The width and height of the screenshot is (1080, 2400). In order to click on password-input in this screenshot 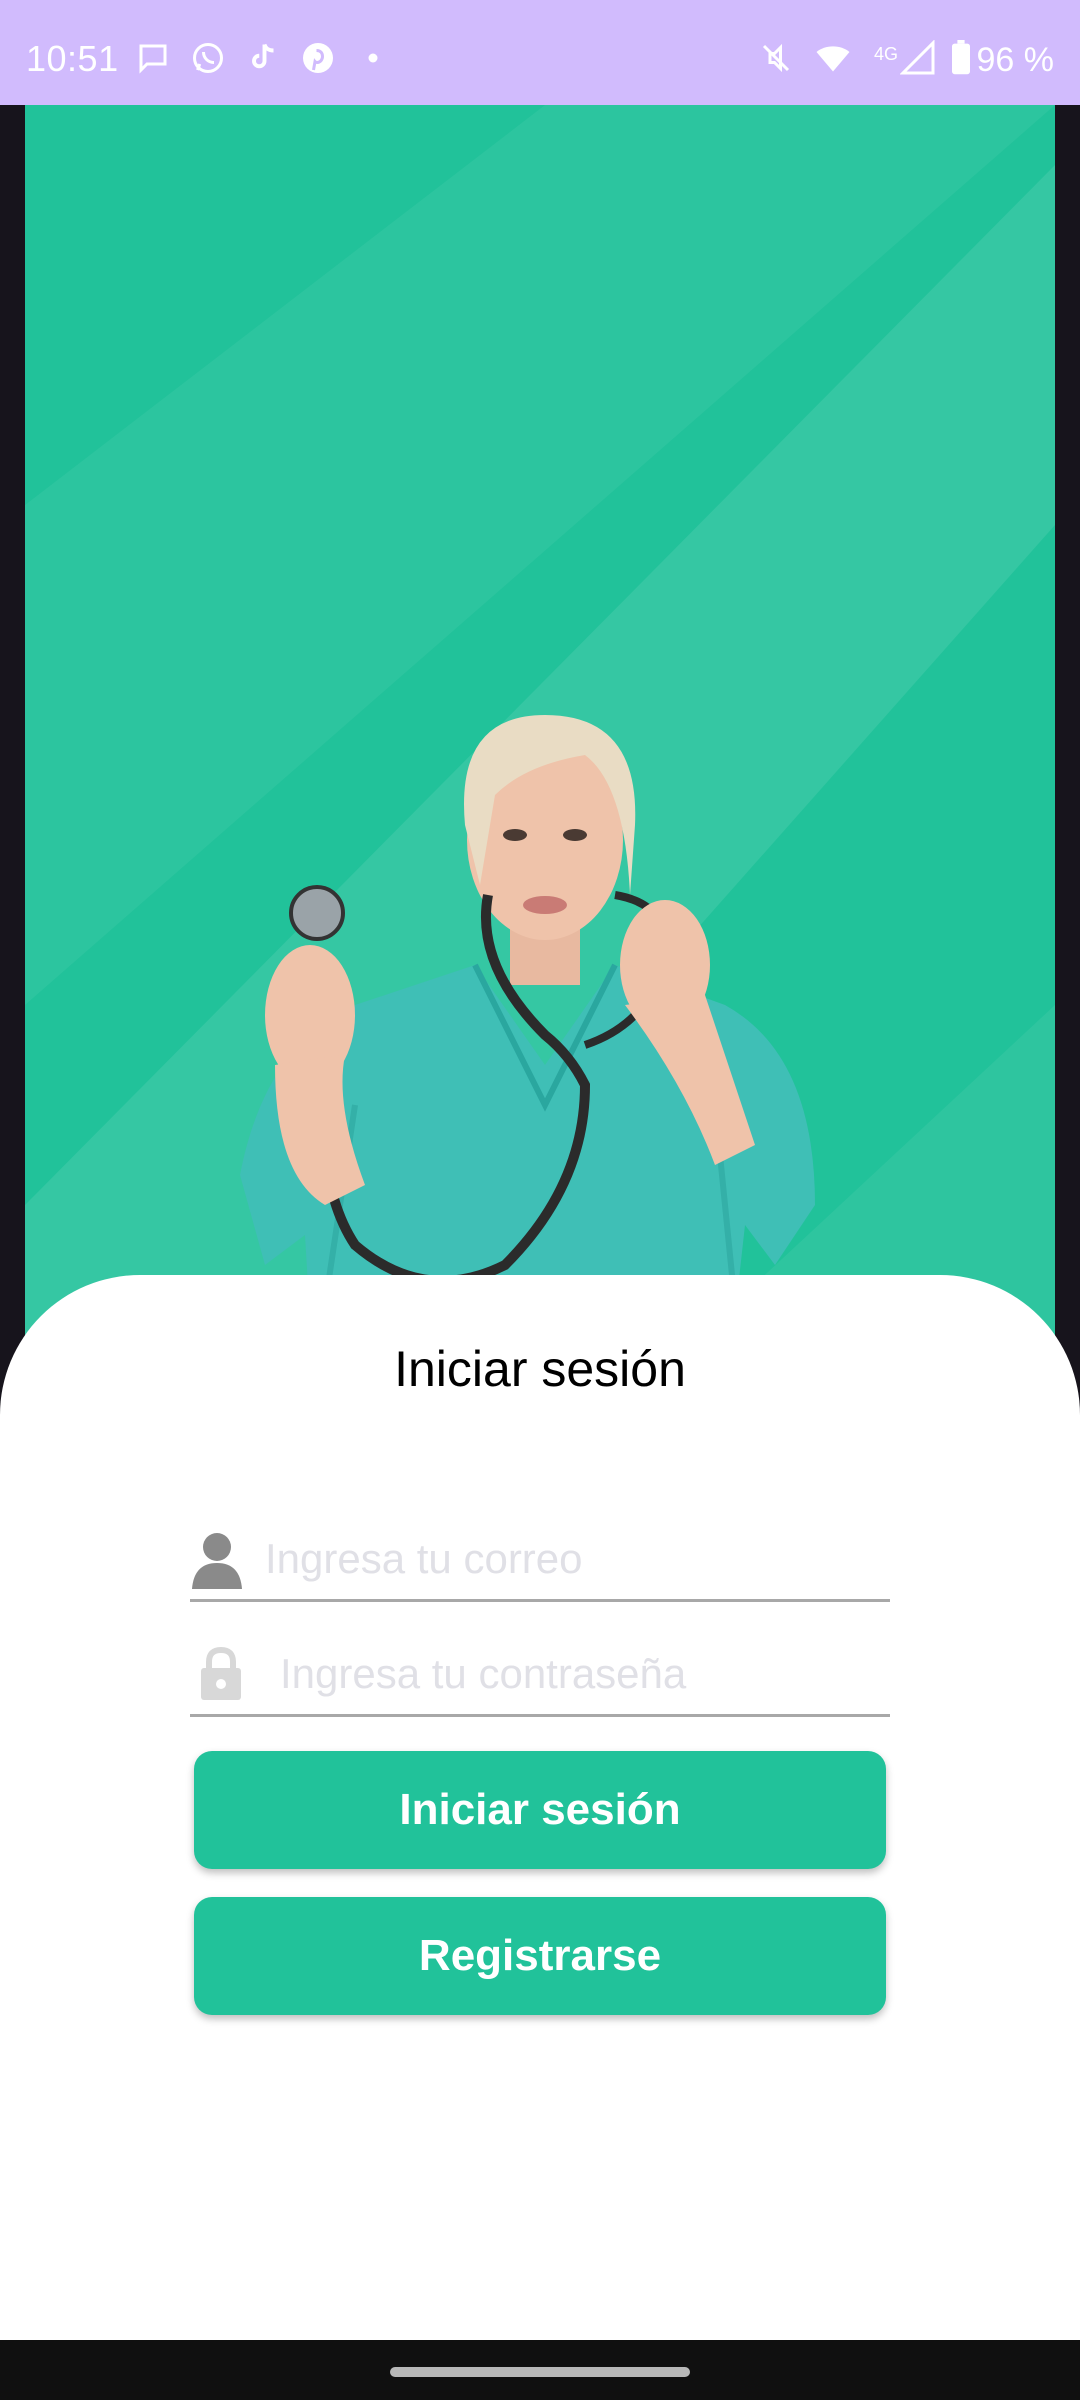, I will do `click(580, 1674)`.